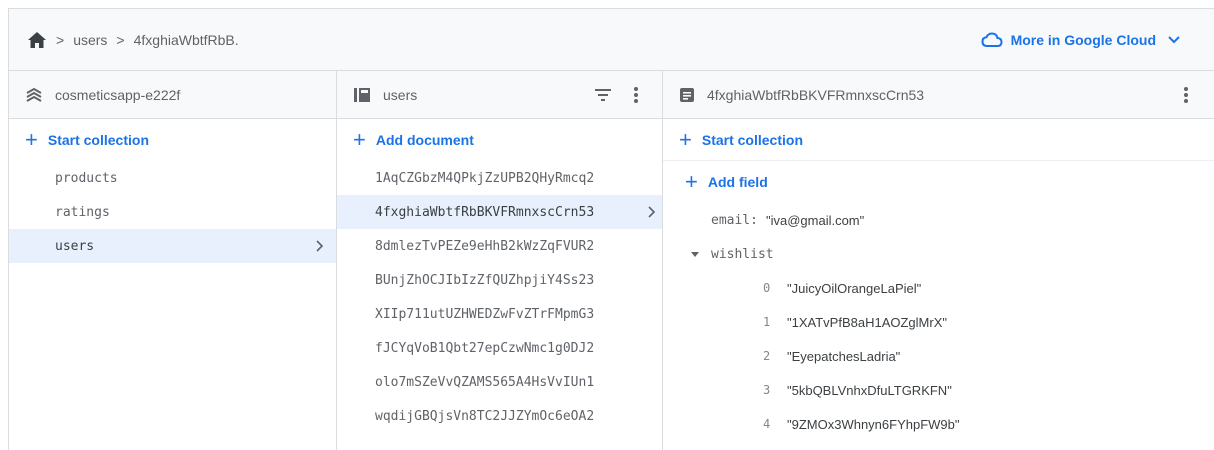 The height and width of the screenshot is (450, 1214). What do you see at coordinates (767, 424) in the screenshot?
I see `array-index: 4` at bounding box center [767, 424].